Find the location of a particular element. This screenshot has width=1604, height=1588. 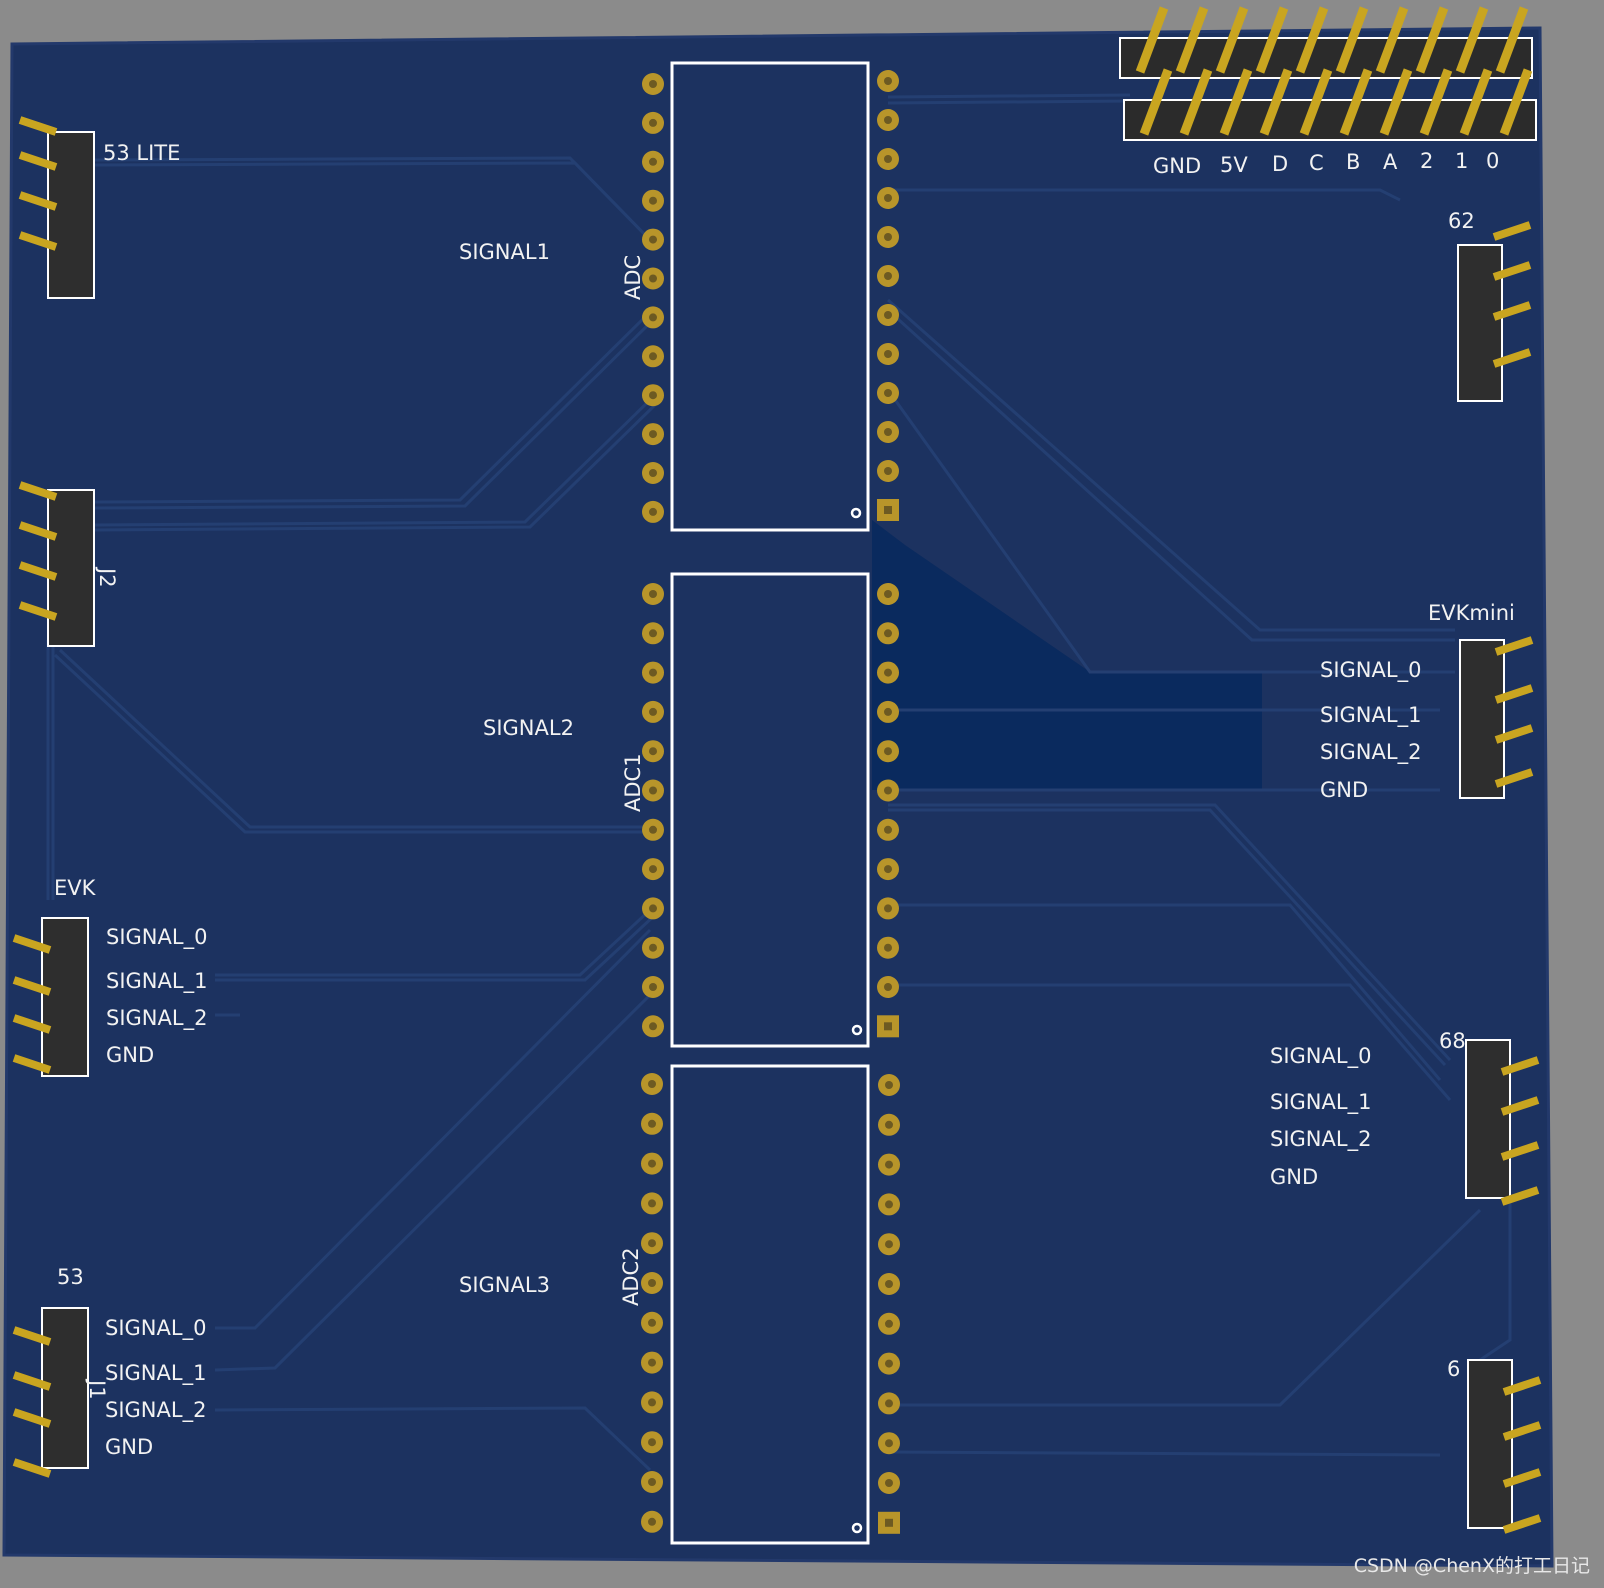

c68-pin-label: SIGNAL_2 is located at coordinates (1320, 1139).